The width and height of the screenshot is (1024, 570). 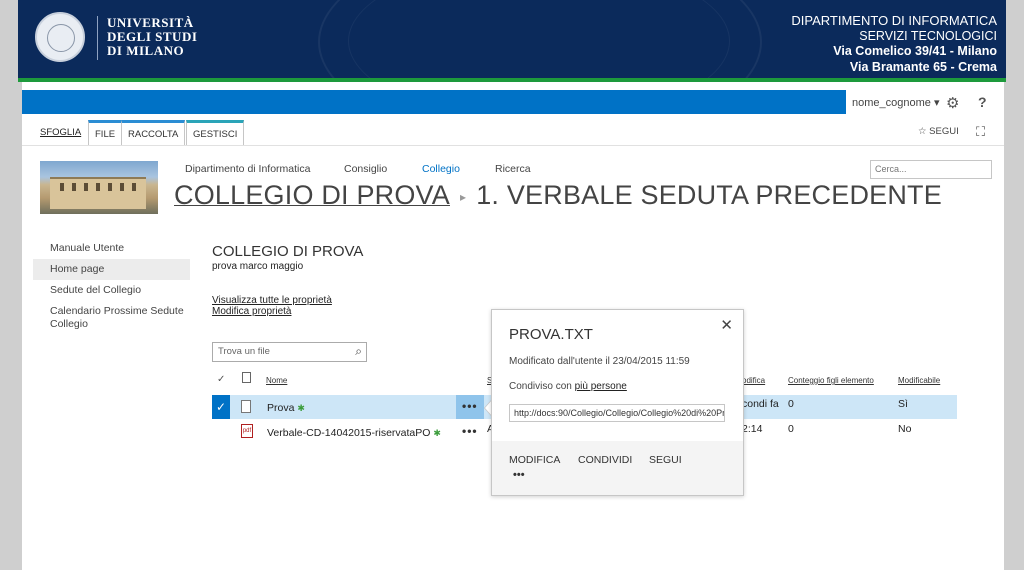 I want to click on banner-accent-line, so click(x=512, y=80).